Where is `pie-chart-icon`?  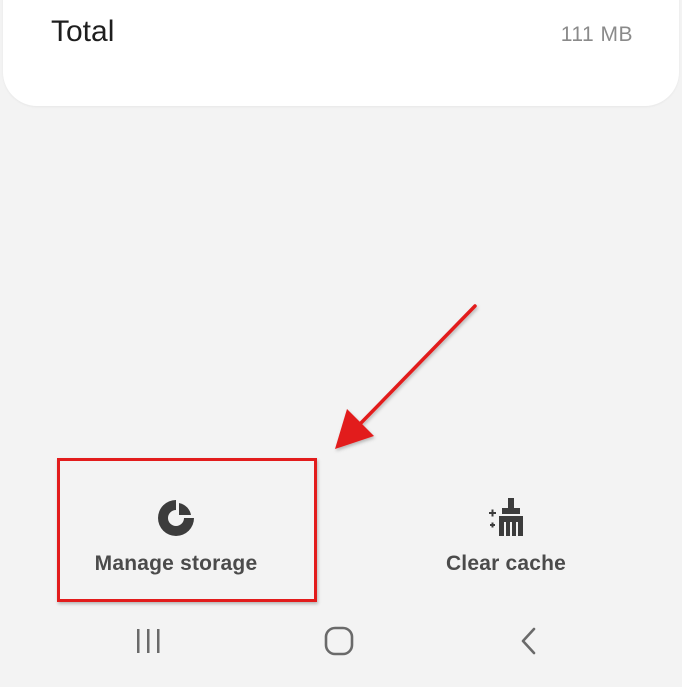 pie-chart-icon is located at coordinates (177, 517).